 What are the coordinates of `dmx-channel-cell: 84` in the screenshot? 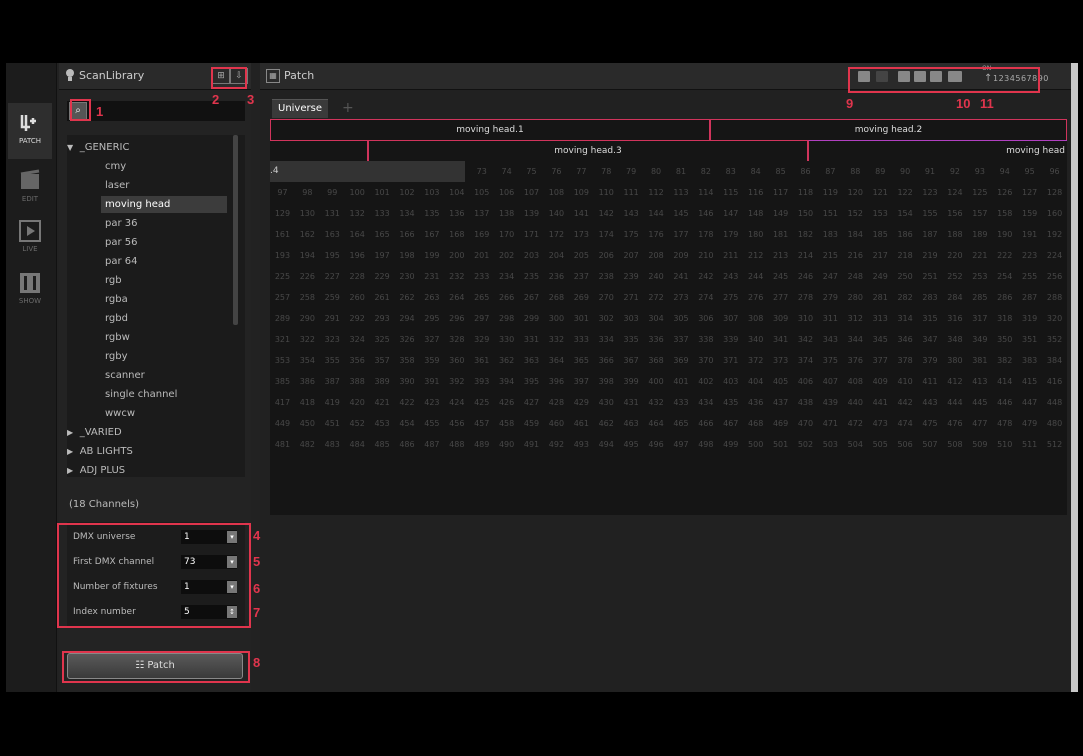 It's located at (755, 171).